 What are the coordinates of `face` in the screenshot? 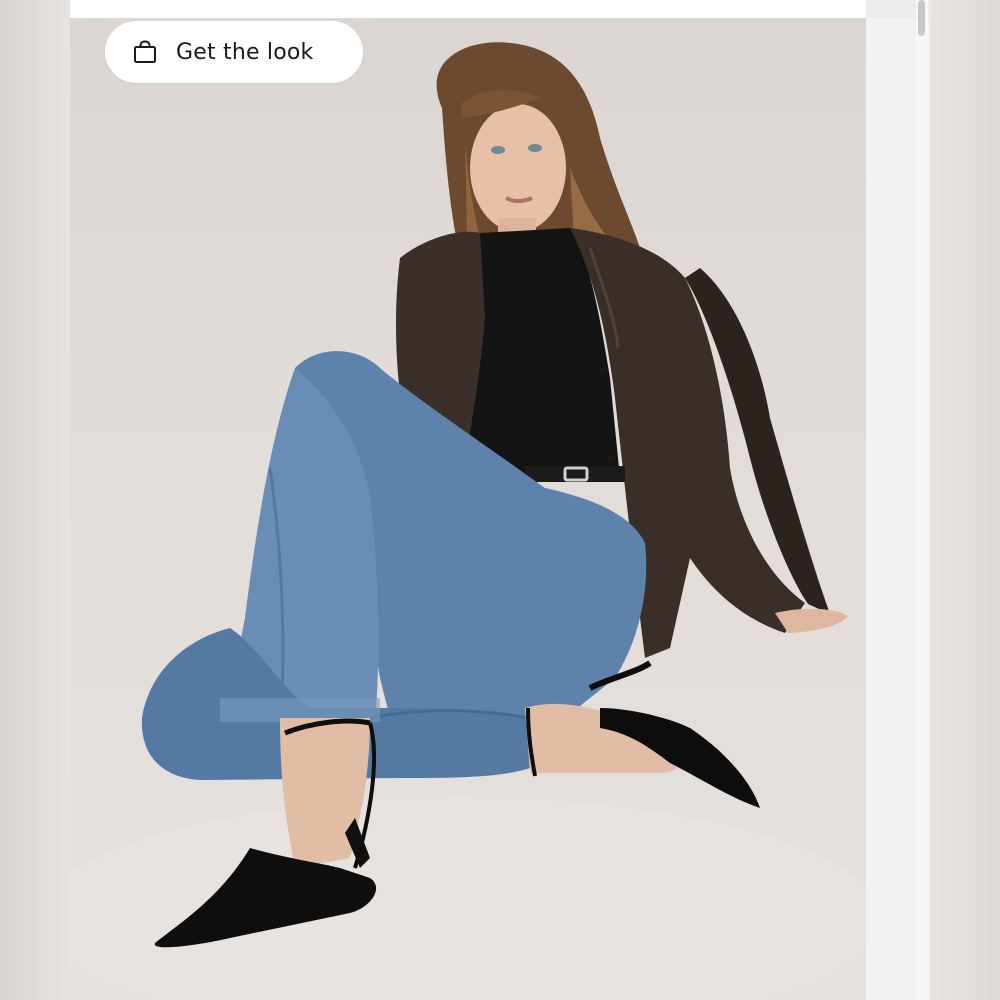 It's located at (518, 168).